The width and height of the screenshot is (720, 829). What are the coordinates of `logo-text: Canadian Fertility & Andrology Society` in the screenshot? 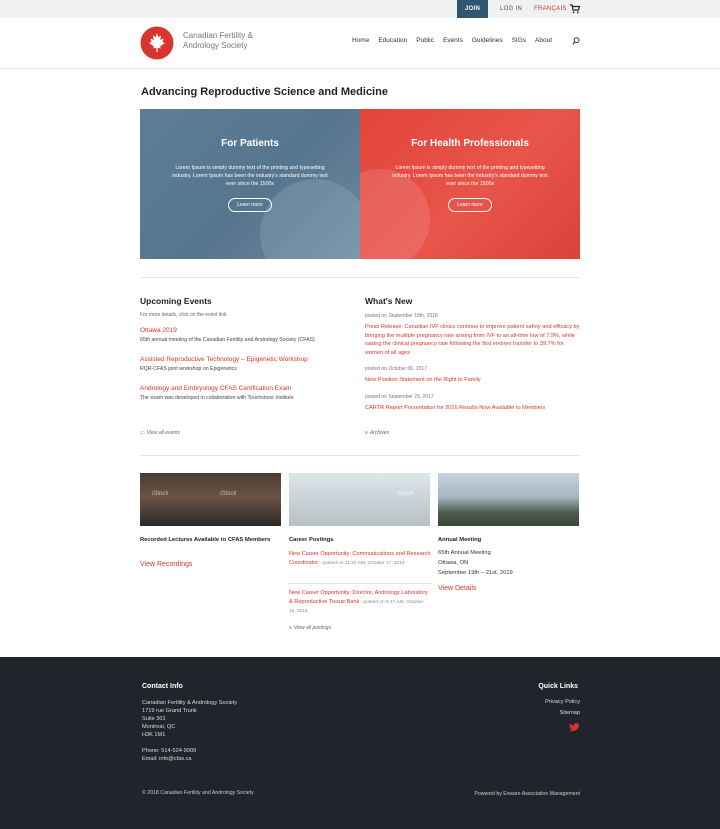 It's located at (228, 41).